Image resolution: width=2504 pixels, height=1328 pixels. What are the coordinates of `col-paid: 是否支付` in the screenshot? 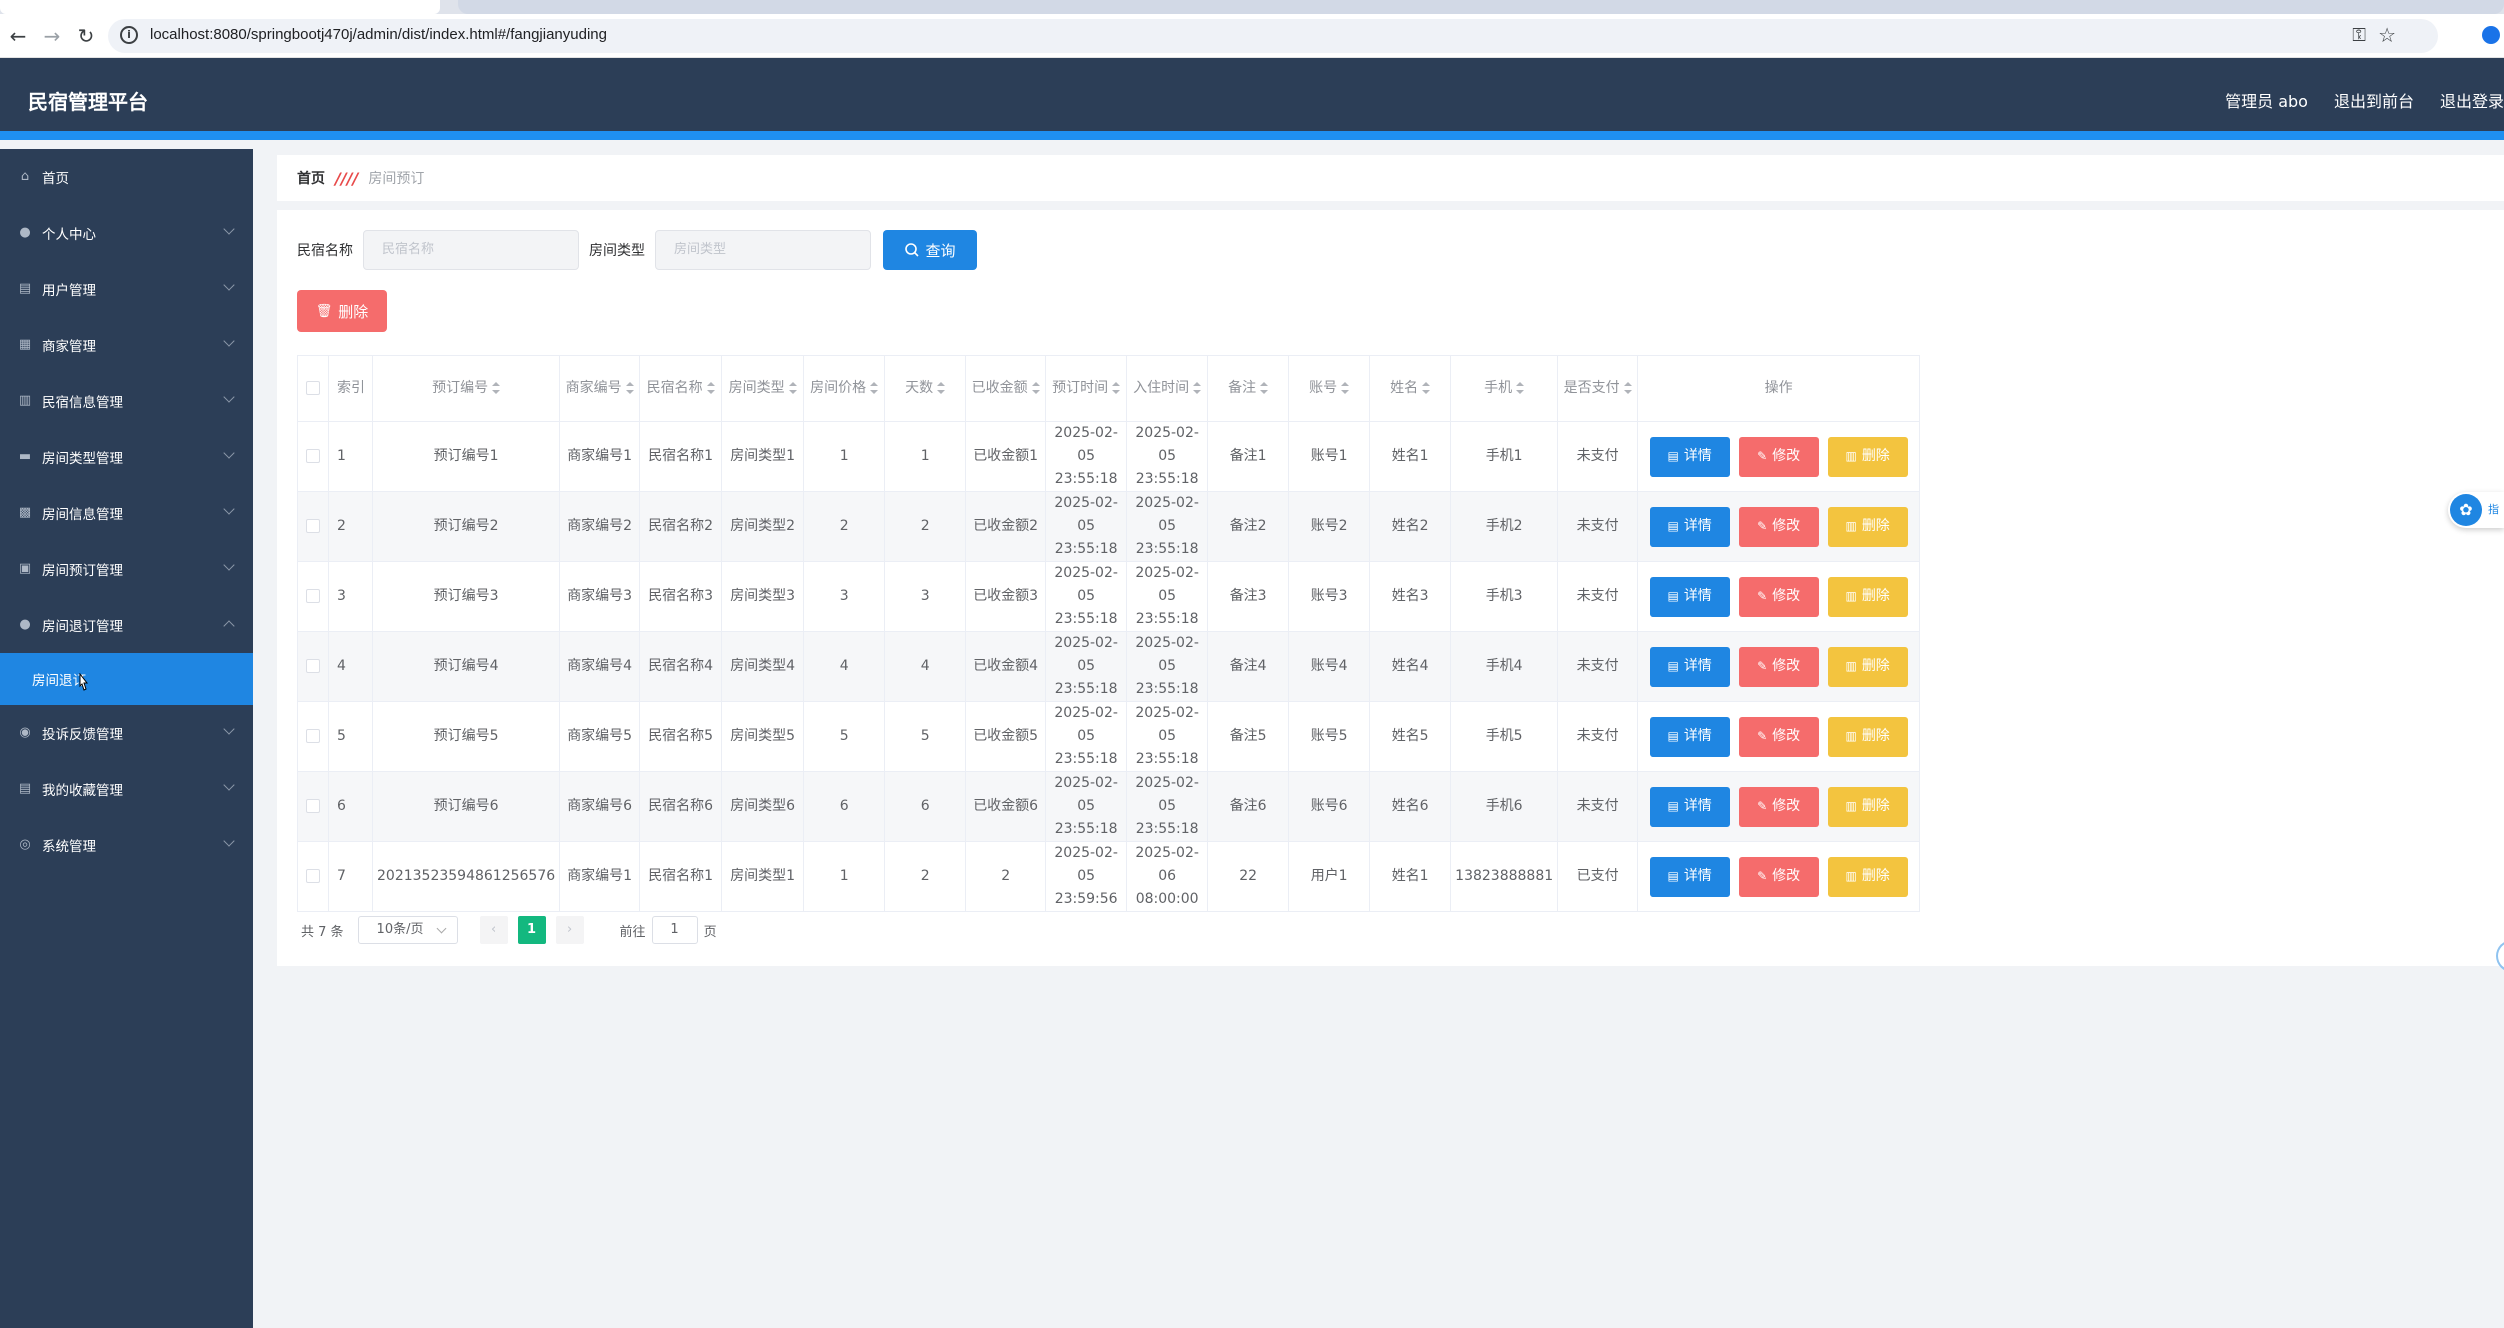 It's located at (1598, 388).